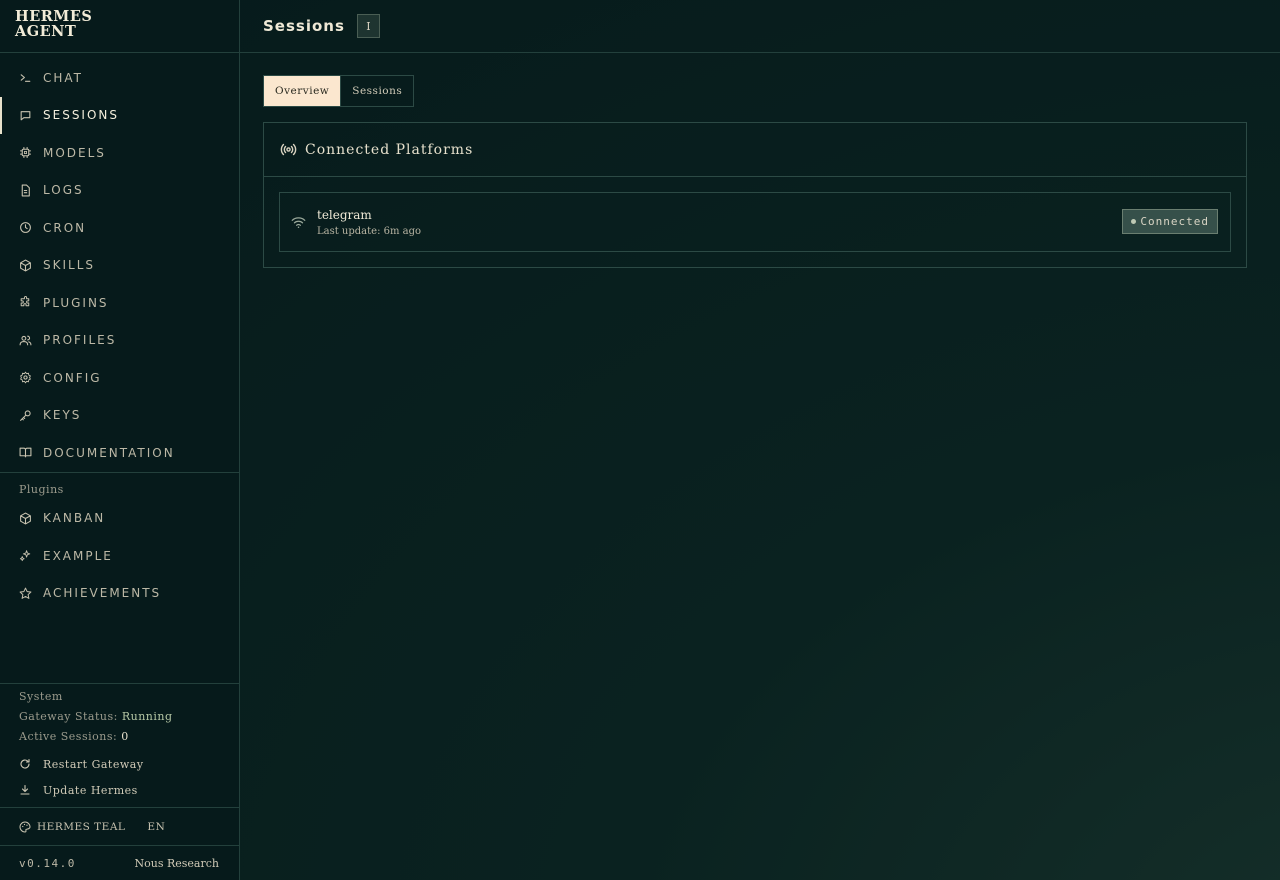  What do you see at coordinates (90, 790) in the screenshot?
I see `update-hermes-label: Update Hermes` at bounding box center [90, 790].